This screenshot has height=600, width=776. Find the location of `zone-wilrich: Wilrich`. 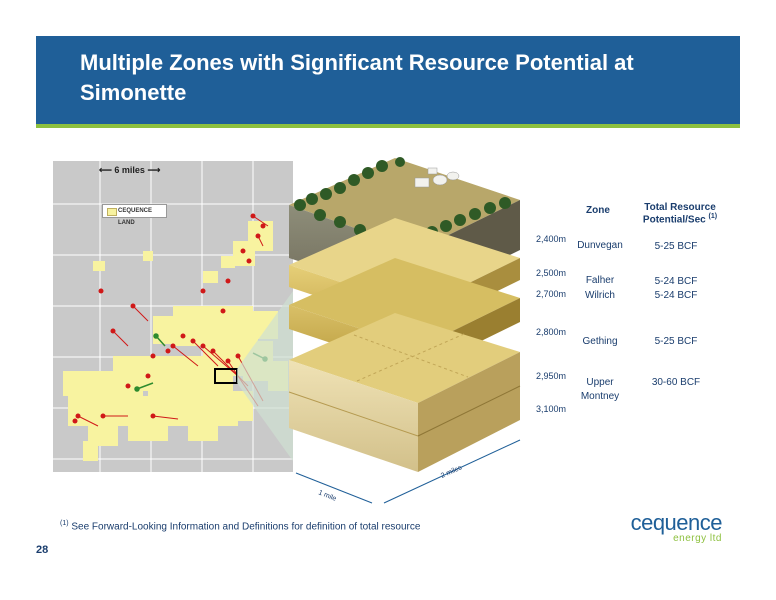

zone-wilrich: Wilrich is located at coordinates (600, 295).